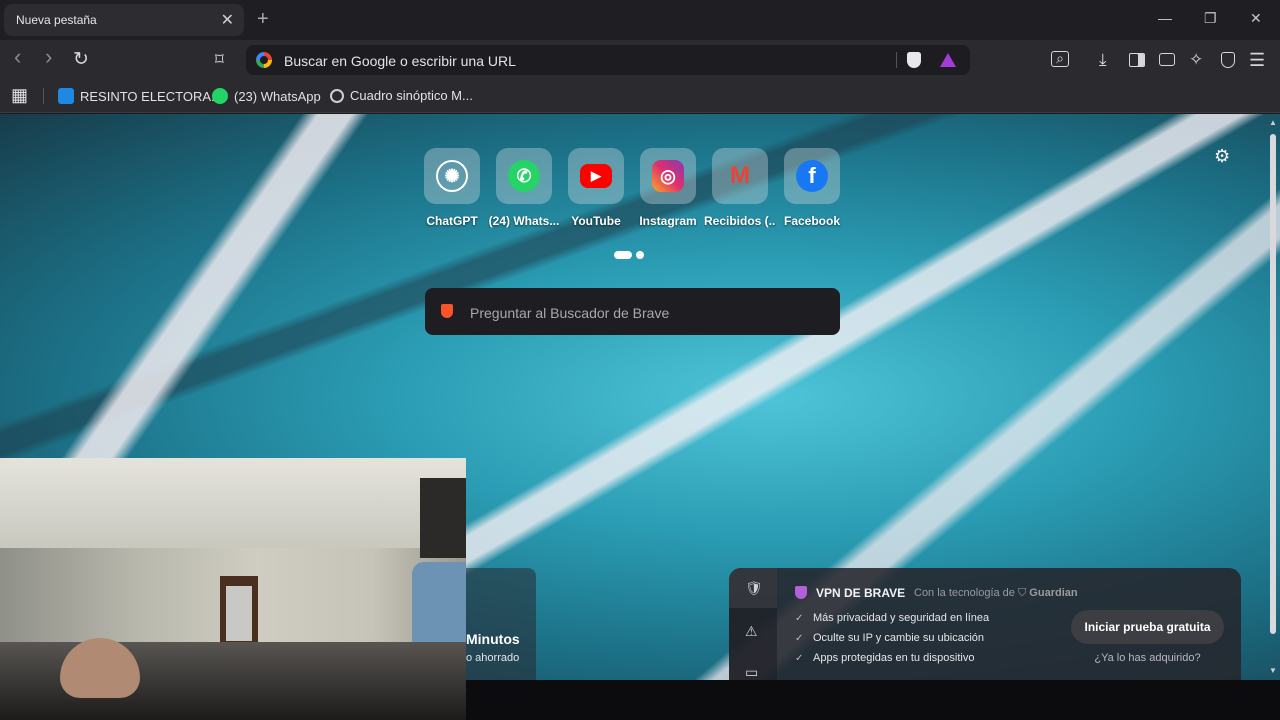 The height and width of the screenshot is (720, 1280). Describe the element at coordinates (1060, 59) in the screenshot. I see `search-tab-icon: ⌕` at that location.